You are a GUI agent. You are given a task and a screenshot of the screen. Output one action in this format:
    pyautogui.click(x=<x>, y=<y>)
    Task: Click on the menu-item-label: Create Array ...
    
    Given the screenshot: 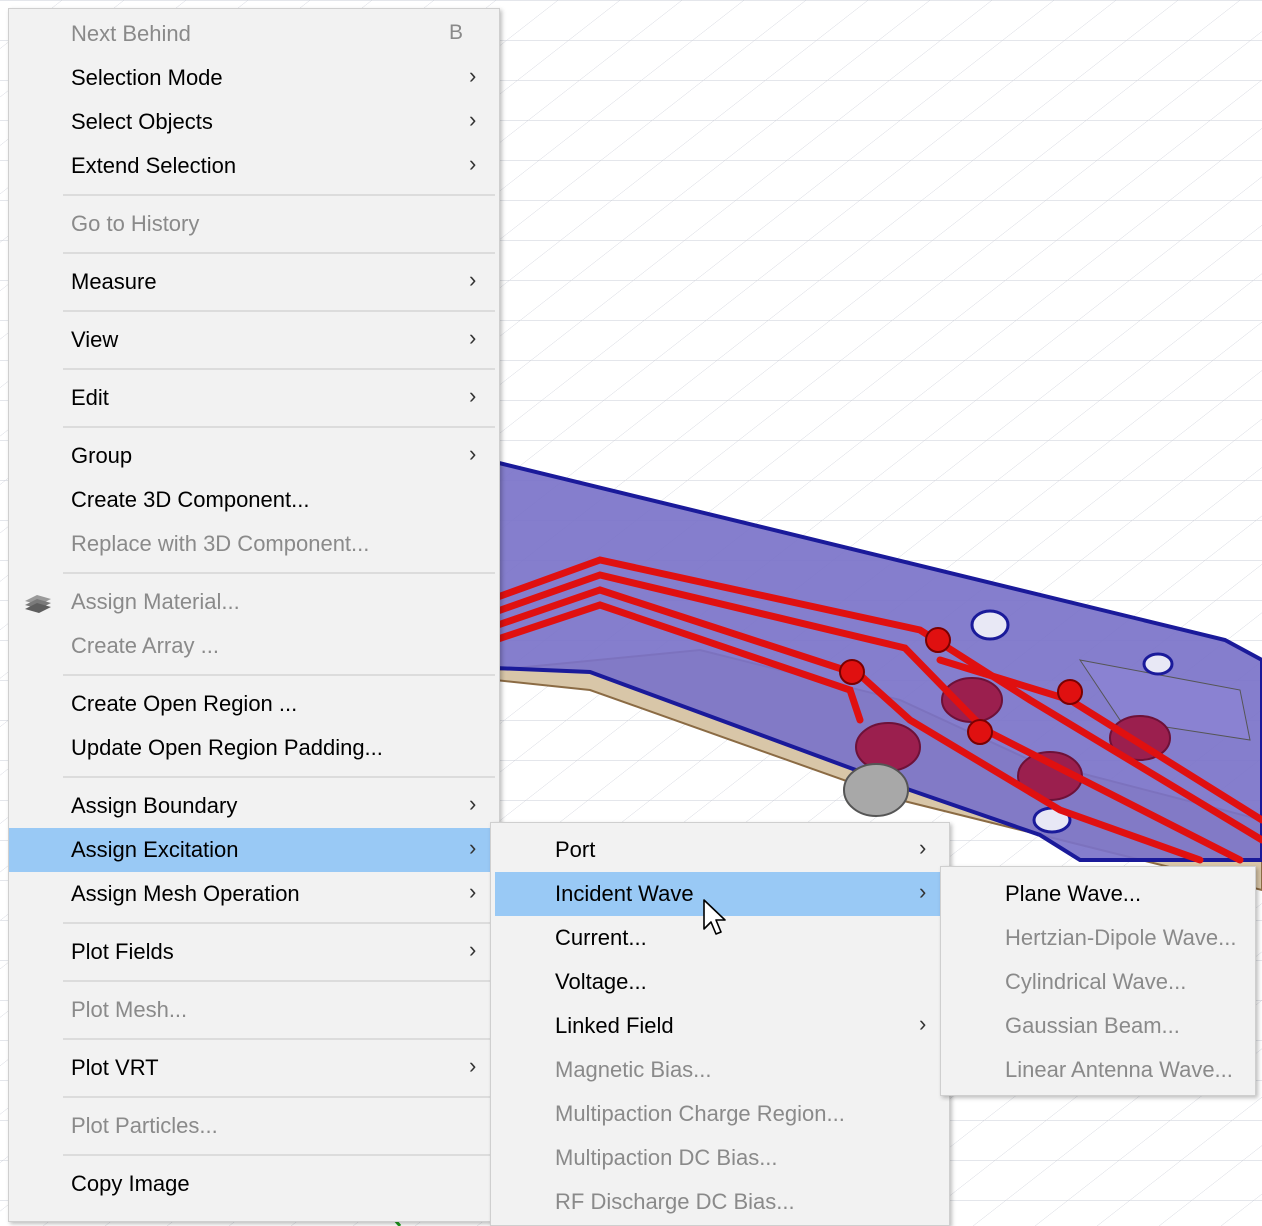 What is the action you would take?
    pyautogui.click(x=145, y=645)
    